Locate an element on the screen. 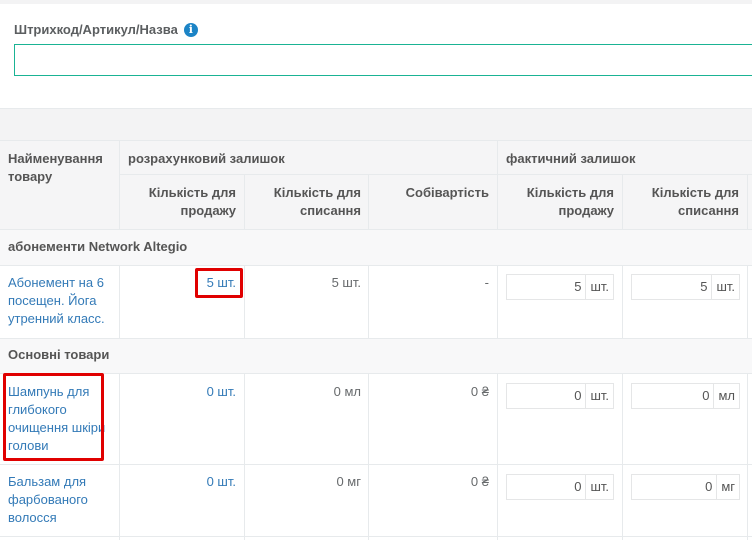  col-header-cost: Собівартість is located at coordinates (430, 193).